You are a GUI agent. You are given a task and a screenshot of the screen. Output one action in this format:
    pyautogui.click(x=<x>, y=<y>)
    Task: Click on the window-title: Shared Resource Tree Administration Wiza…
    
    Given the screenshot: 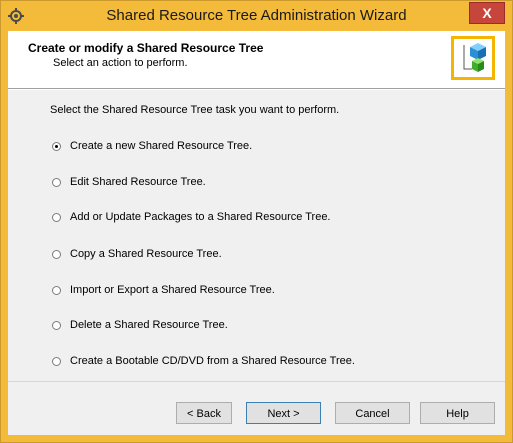 What is the action you would take?
    pyautogui.click(x=256, y=15)
    